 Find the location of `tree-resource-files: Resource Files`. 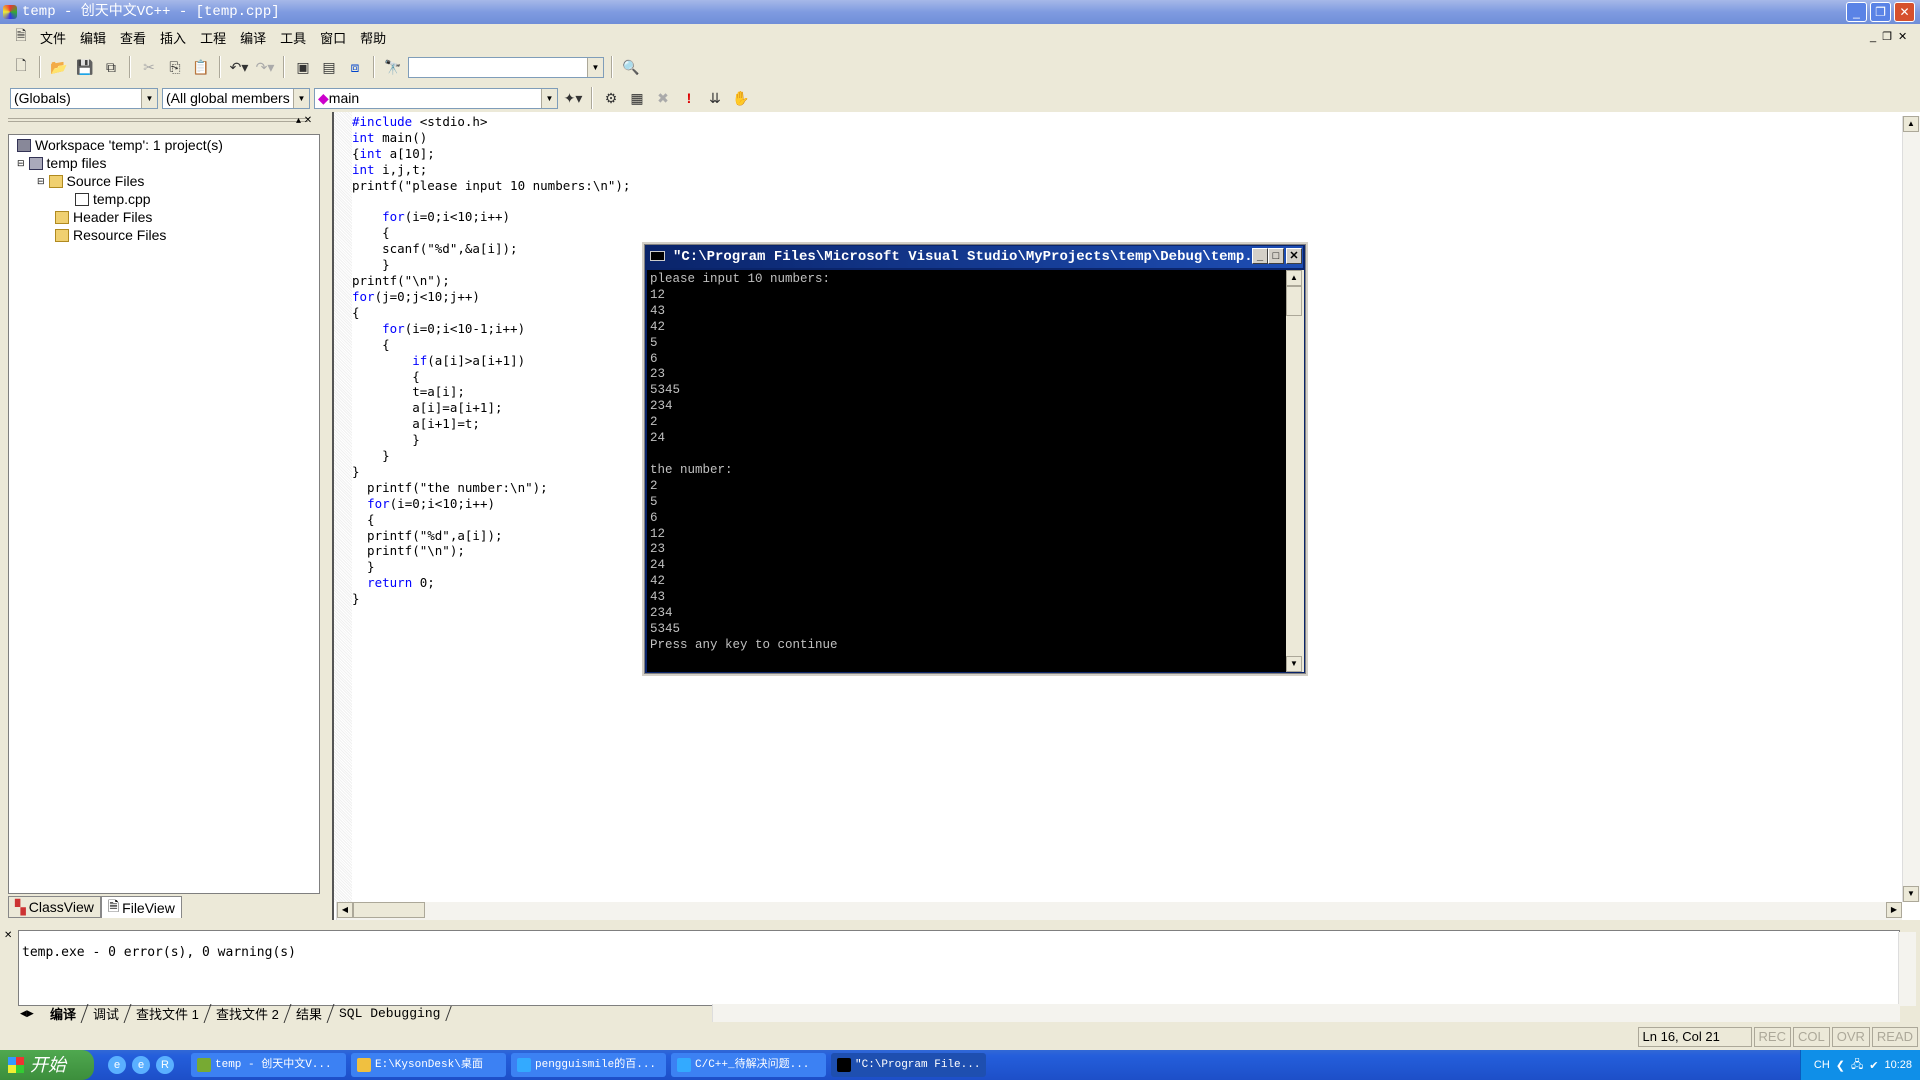

tree-resource-files: Resource Files is located at coordinates (110, 235).